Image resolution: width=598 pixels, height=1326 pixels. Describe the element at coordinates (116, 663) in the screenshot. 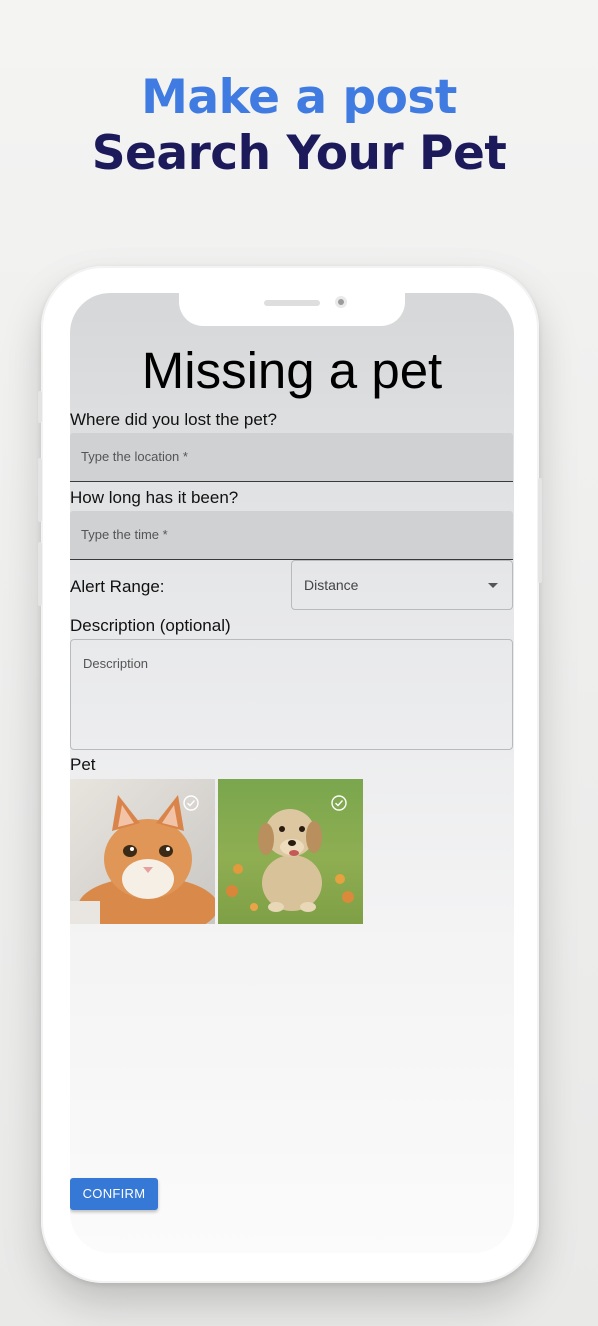

I see `description-placeholder: Description` at that location.